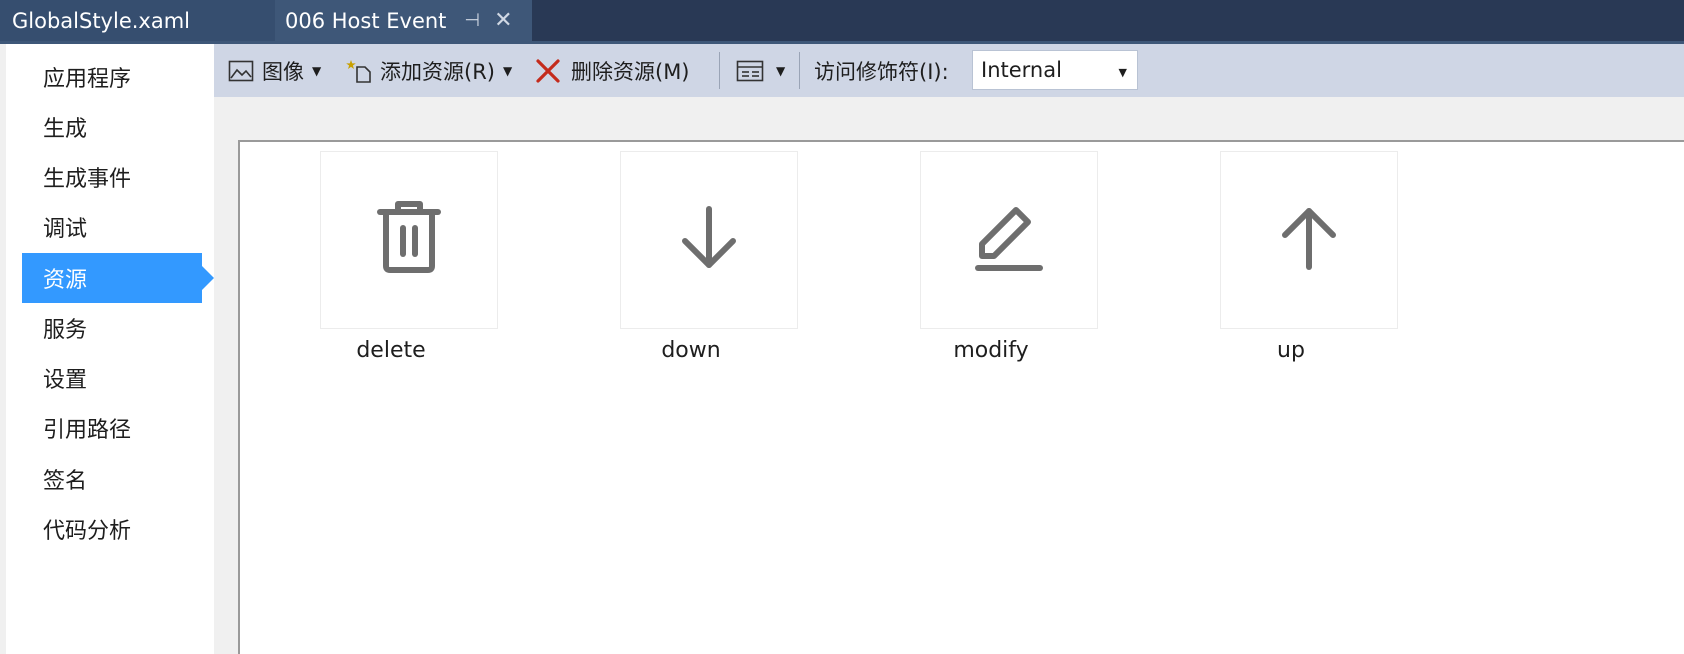 Image resolution: width=1684 pixels, height=654 pixels. Describe the element at coordinates (101, 20) in the screenshot. I see `tab-label: GlobalStyle.xaml` at that location.